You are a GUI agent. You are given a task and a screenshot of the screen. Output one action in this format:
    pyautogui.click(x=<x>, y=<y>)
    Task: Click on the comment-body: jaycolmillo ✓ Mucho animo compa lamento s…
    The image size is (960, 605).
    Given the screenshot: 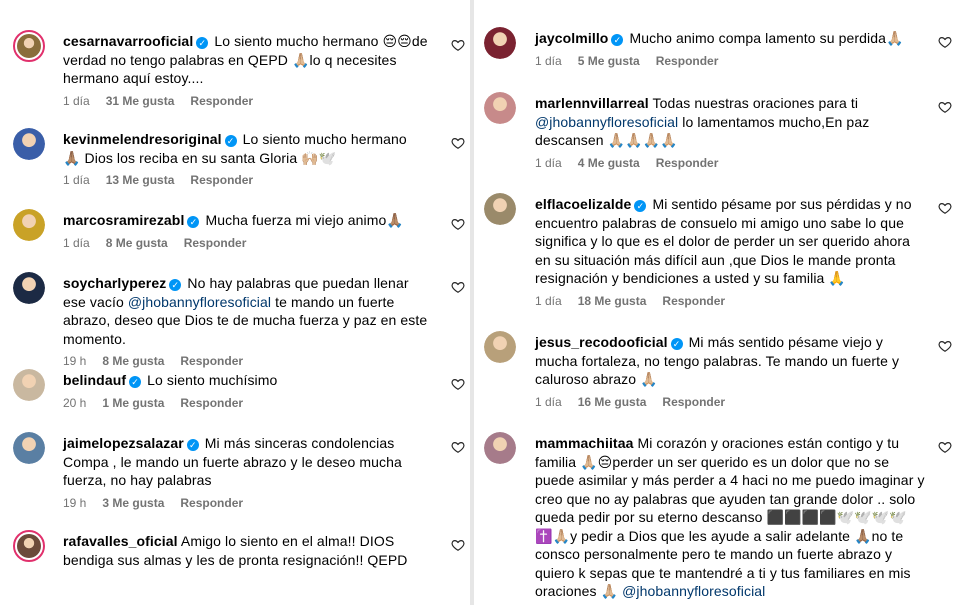 What is the action you would take?
    pyautogui.click(x=730, y=38)
    